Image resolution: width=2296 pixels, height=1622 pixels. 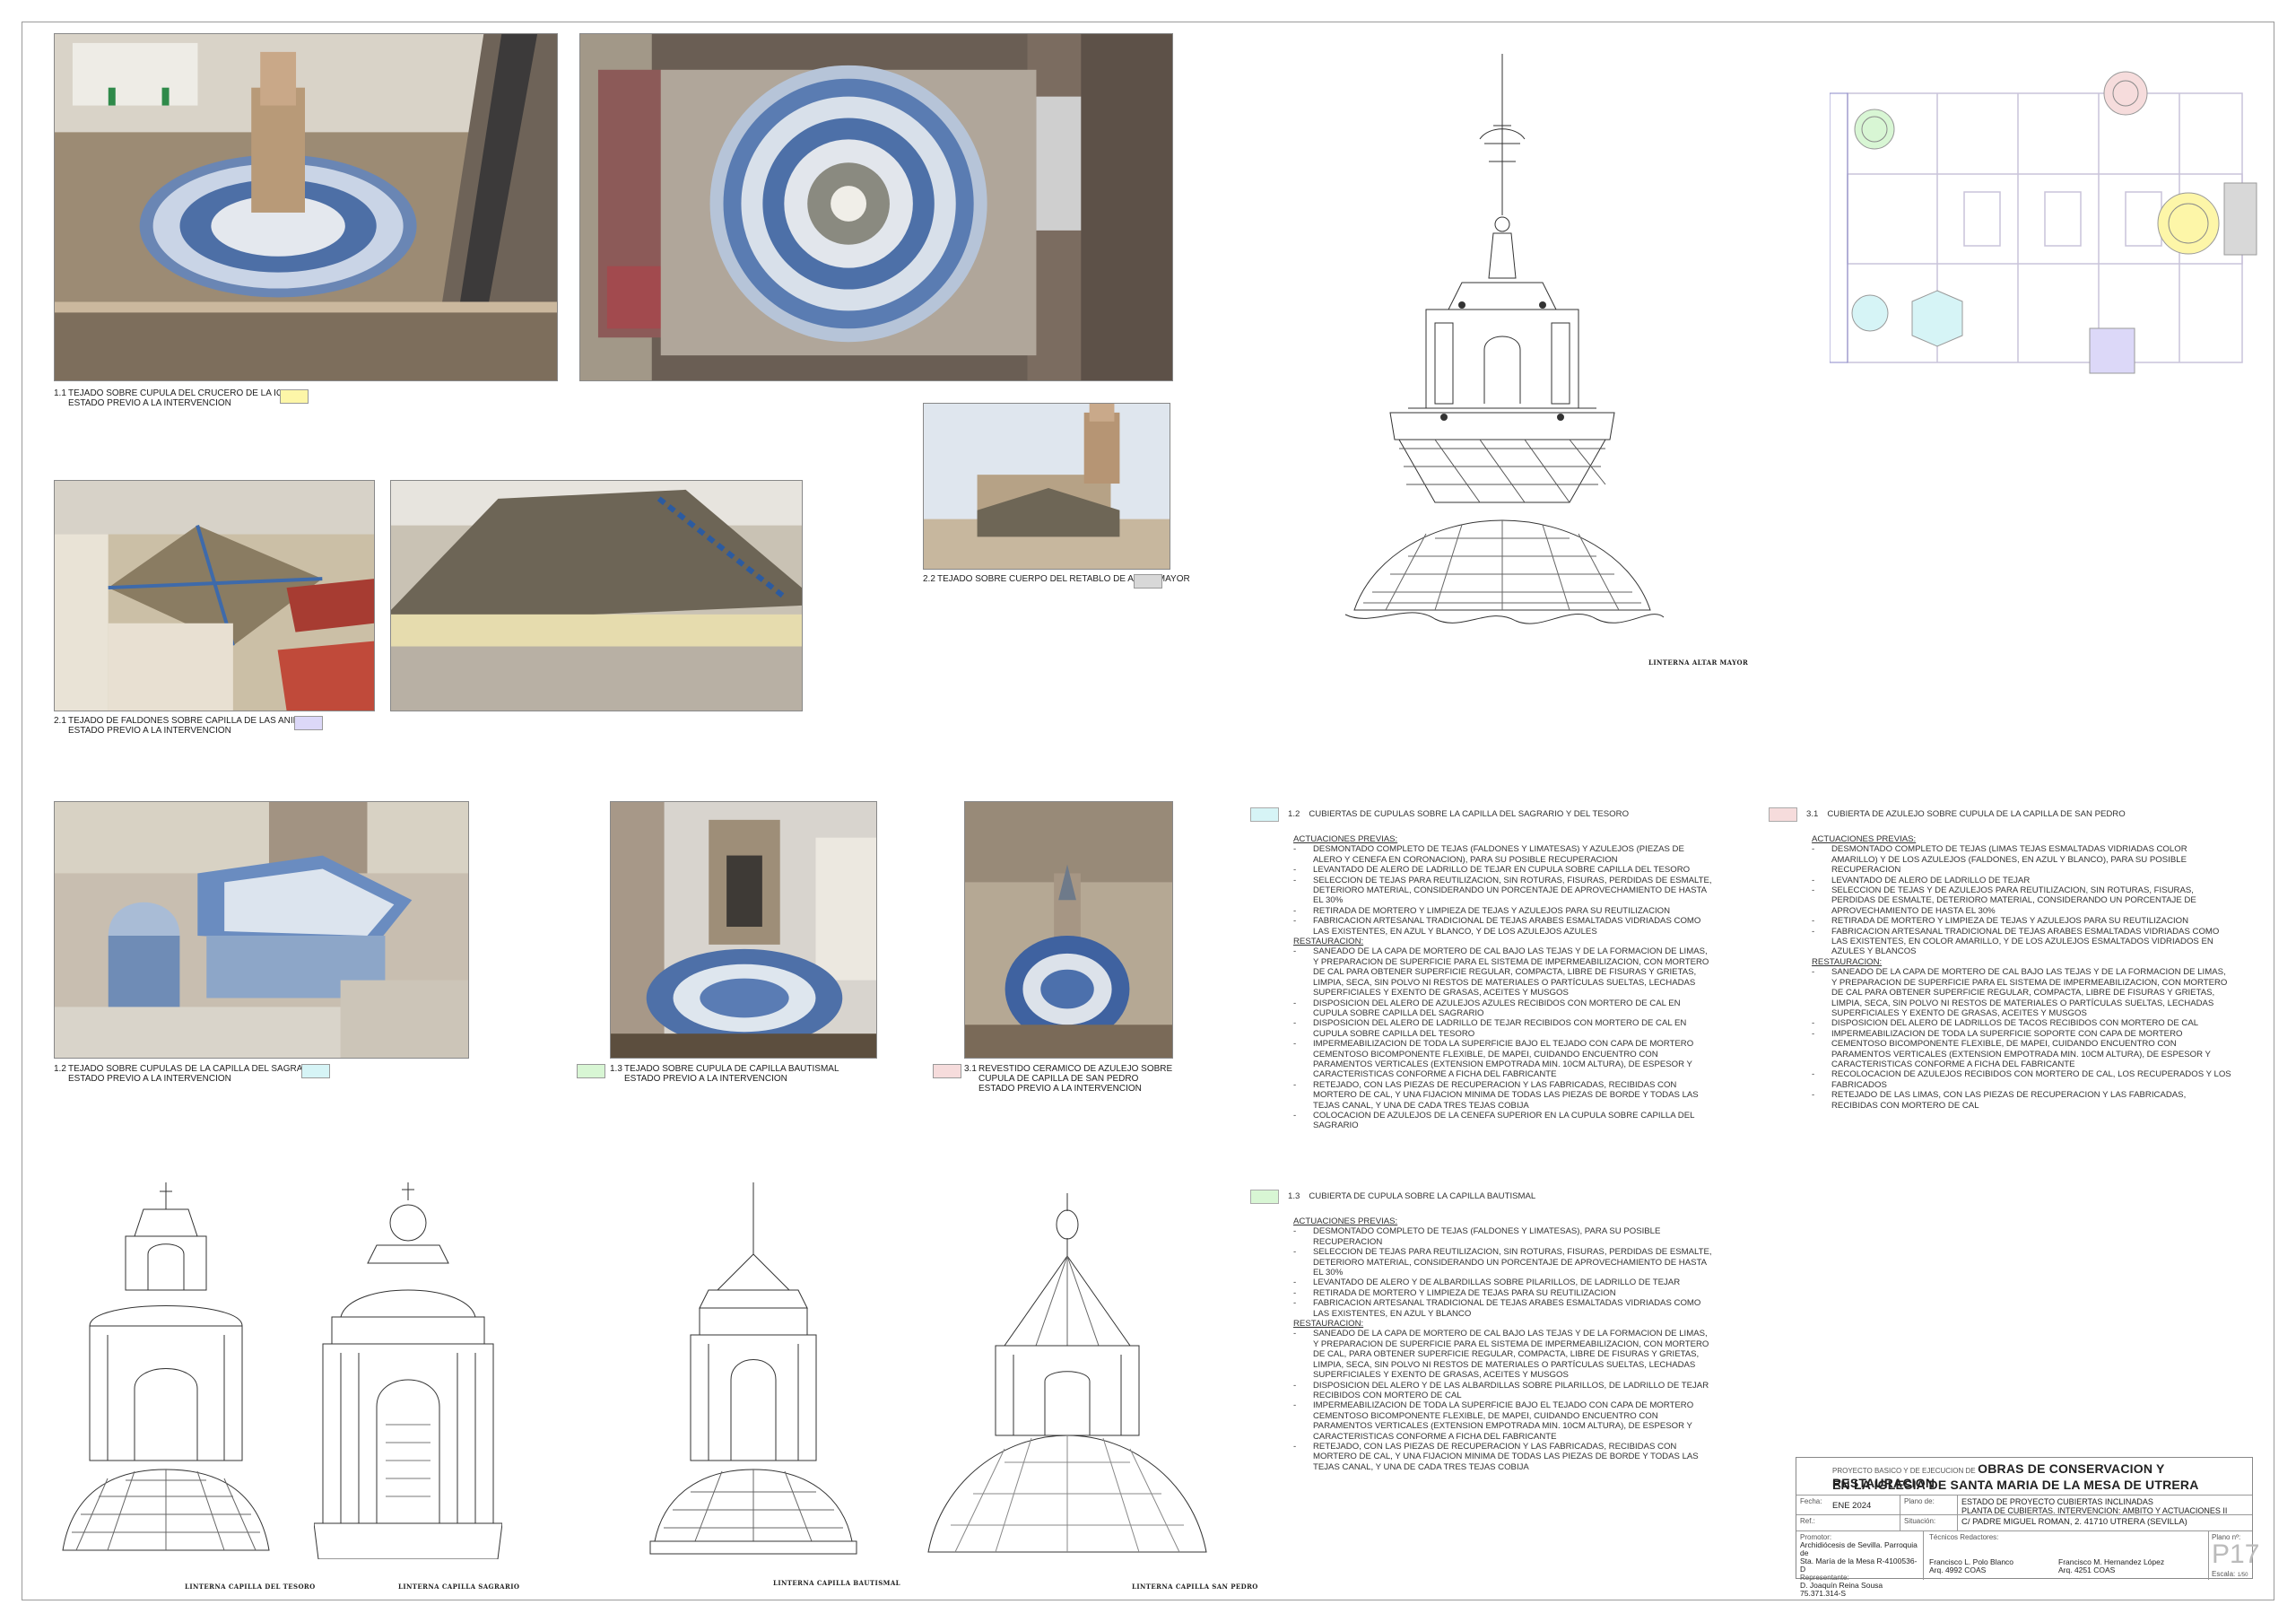 I want to click on plano-line1: ESTADO DE PROYECTO CUBIERTAS INCLINADAS, so click(x=2057, y=1501).